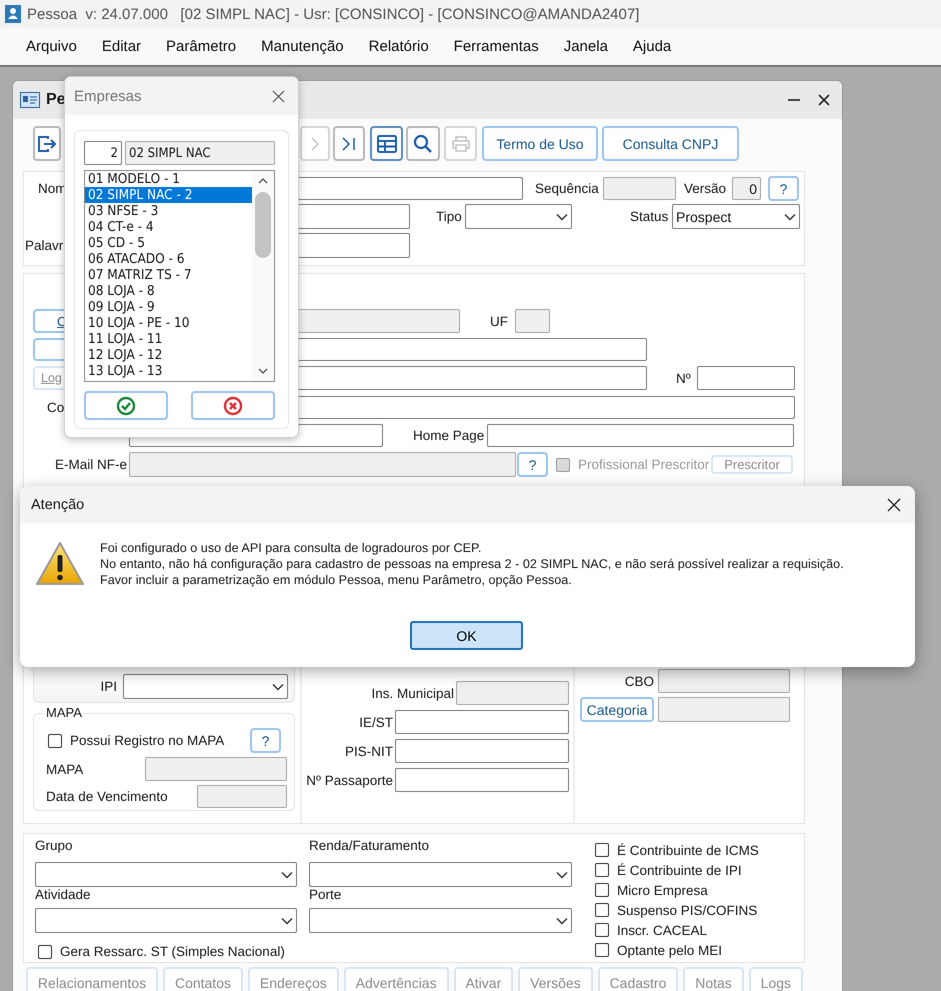 Image resolution: width=941 pixels, height=991 pixels. What do you see at coordinates (168, 243) in the screenshot?
I see `list-item: 05 CD - 5` at bounding box center [168, 243].